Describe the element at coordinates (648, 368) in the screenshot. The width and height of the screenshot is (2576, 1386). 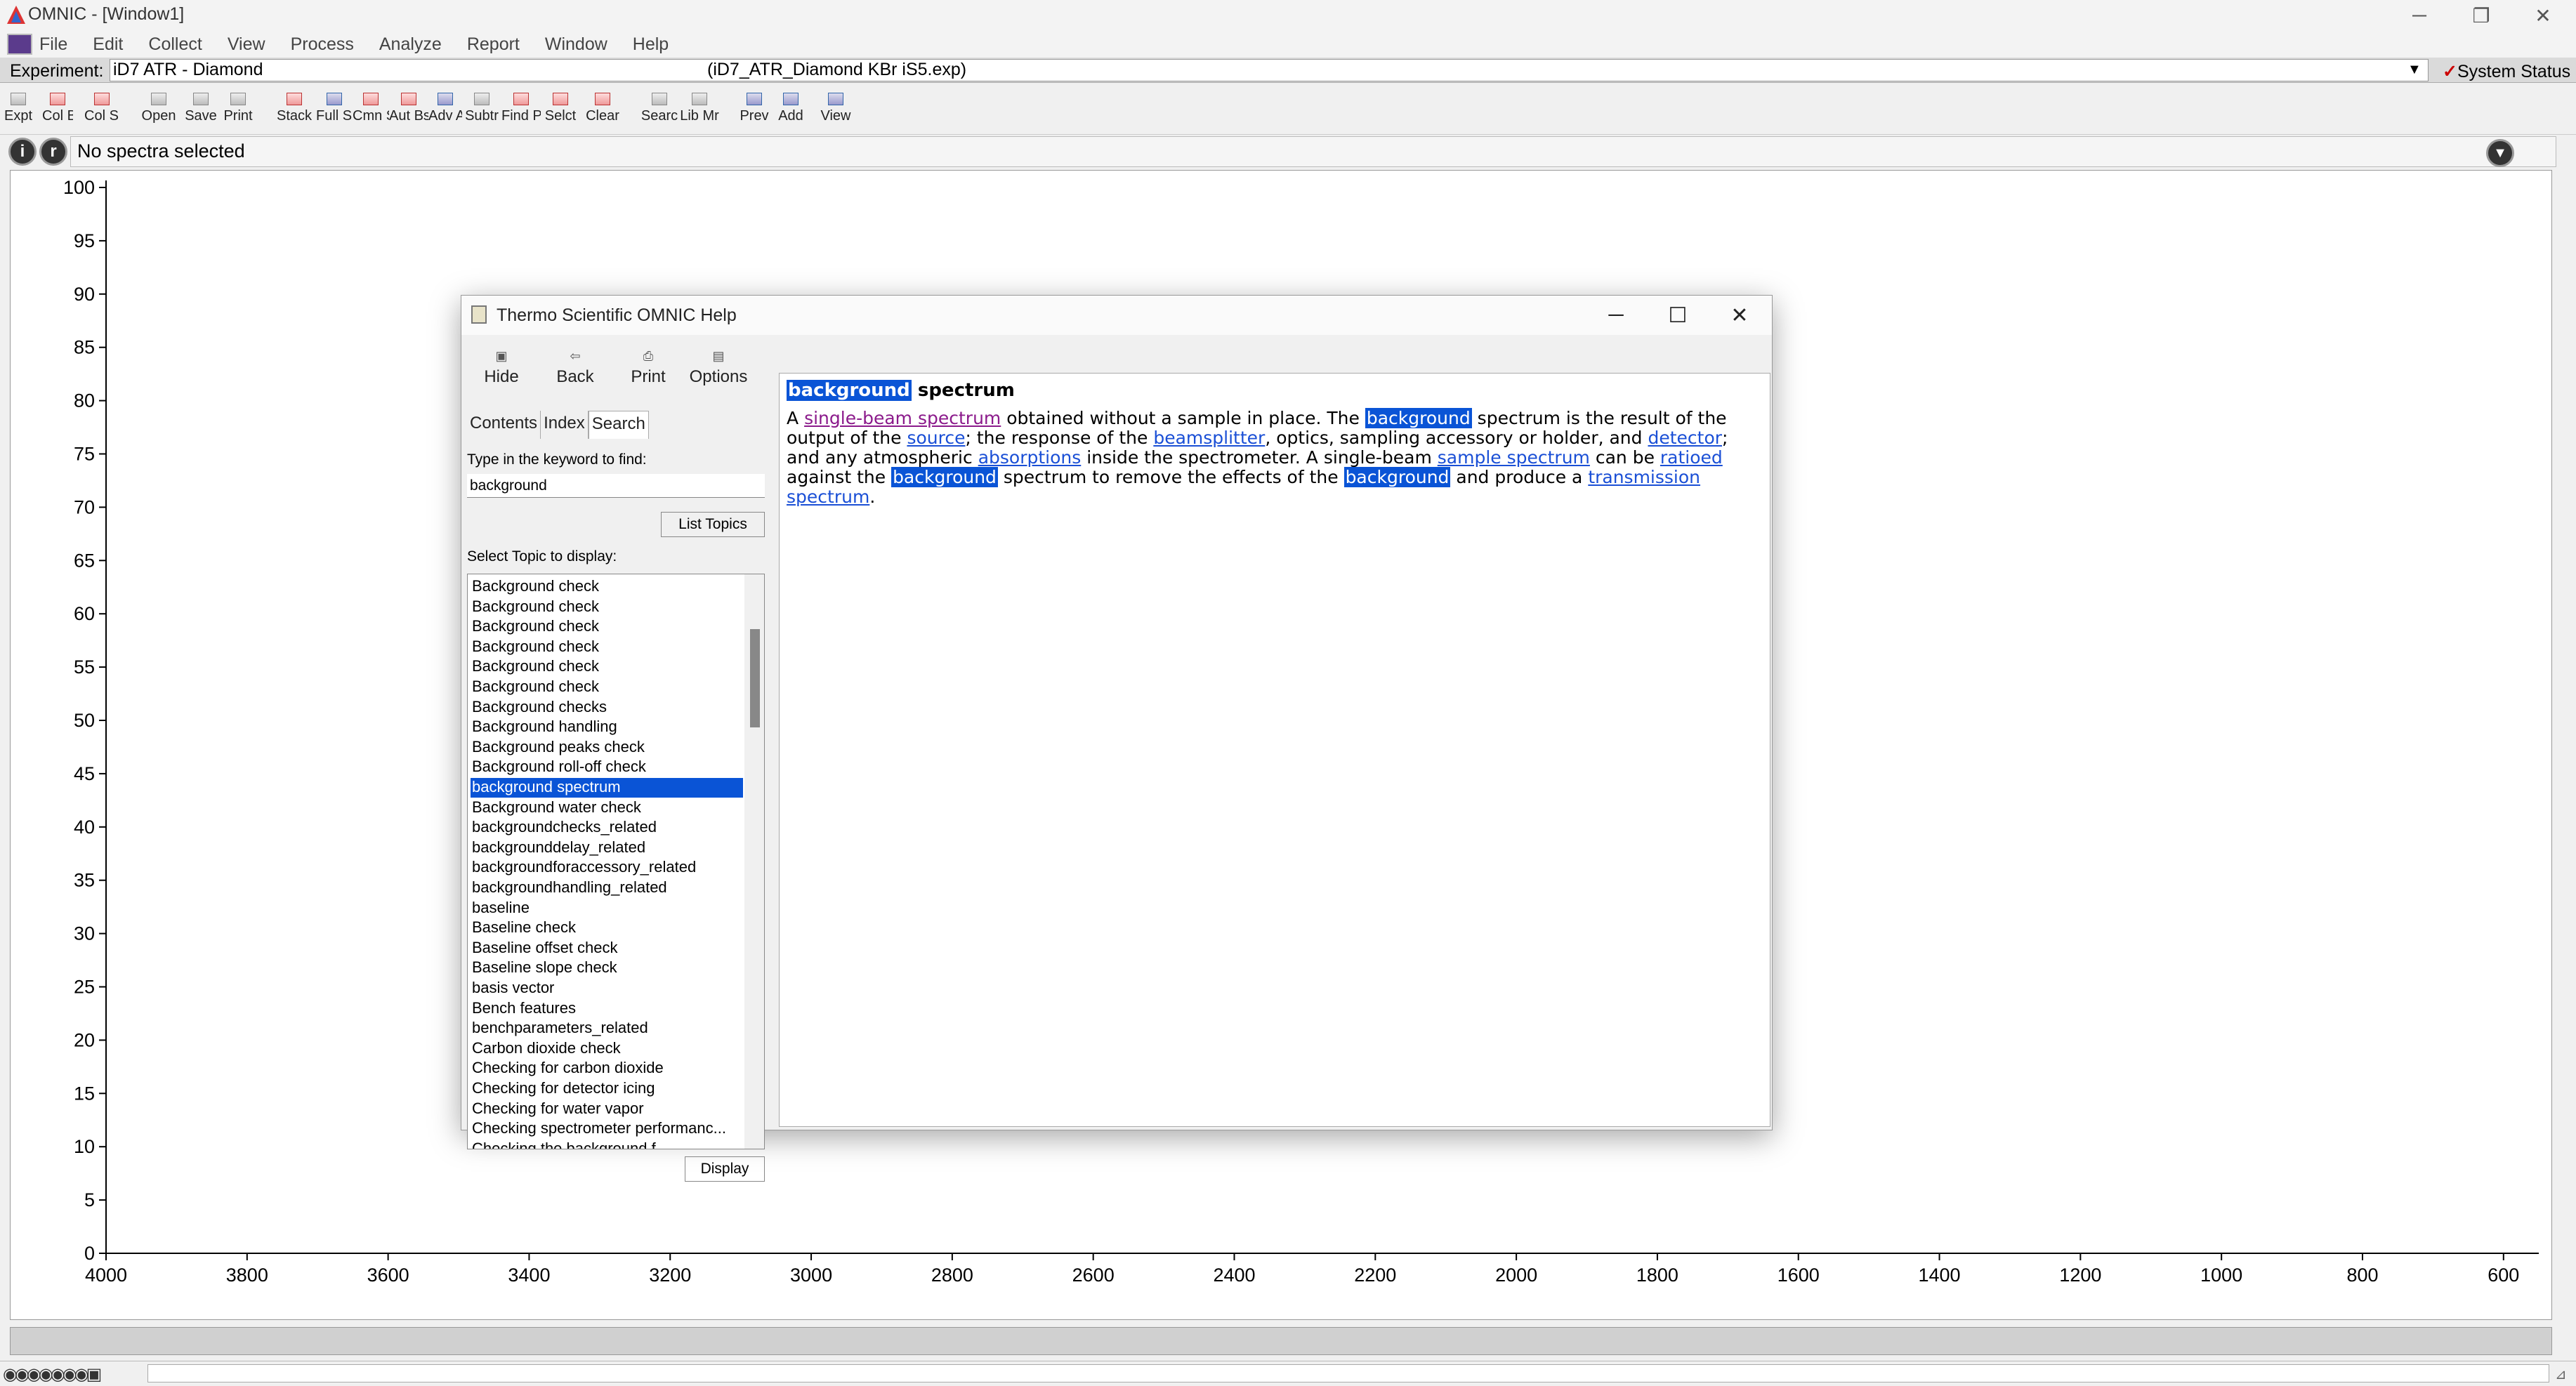
I see `help-print-button: ⎙ Print` at that location.